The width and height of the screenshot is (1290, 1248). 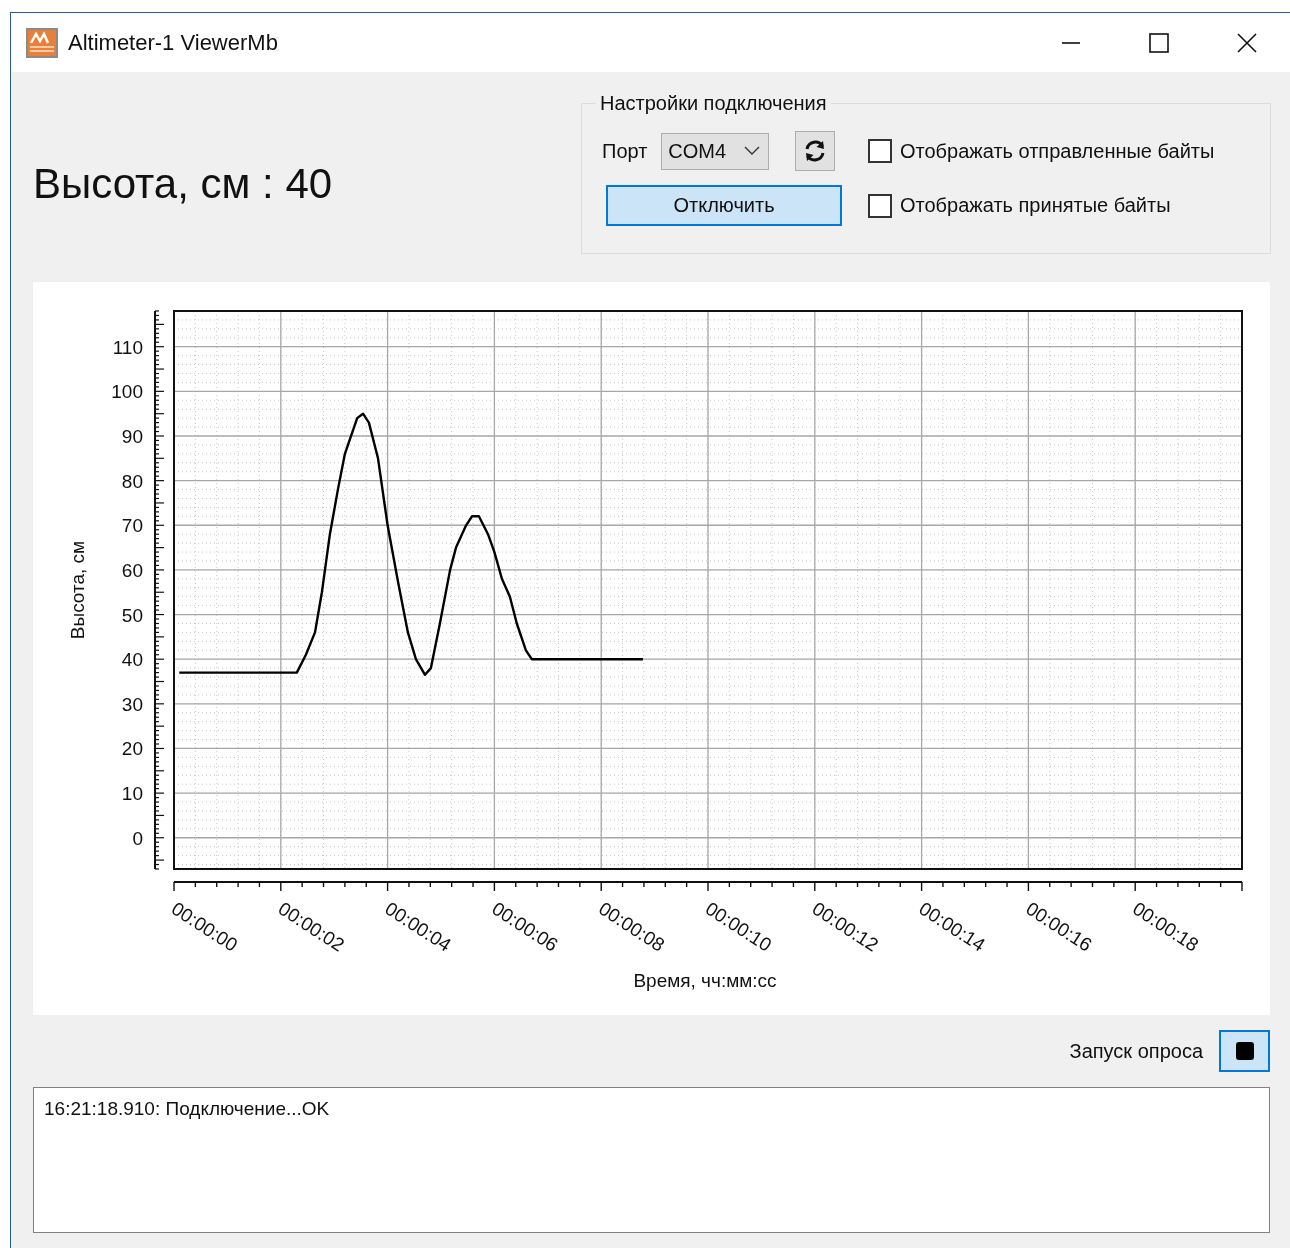 What do you see at coordinates (1069, 205) in the screenshot?
I see `checkbox-option: Отображать принятые байты` at bounding box center [1069, 205].